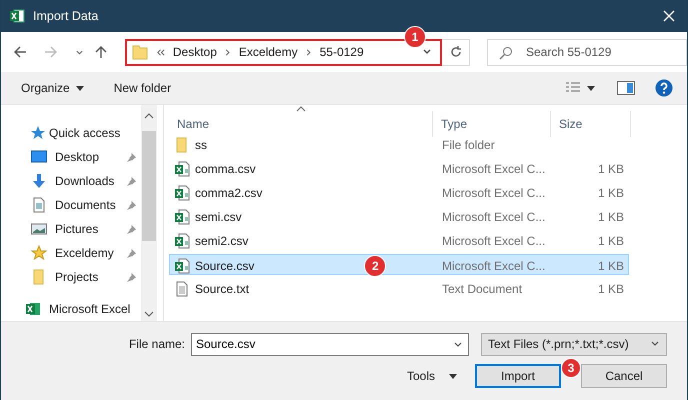  I want to click on file-name-label: File name:, so click(156, 344).